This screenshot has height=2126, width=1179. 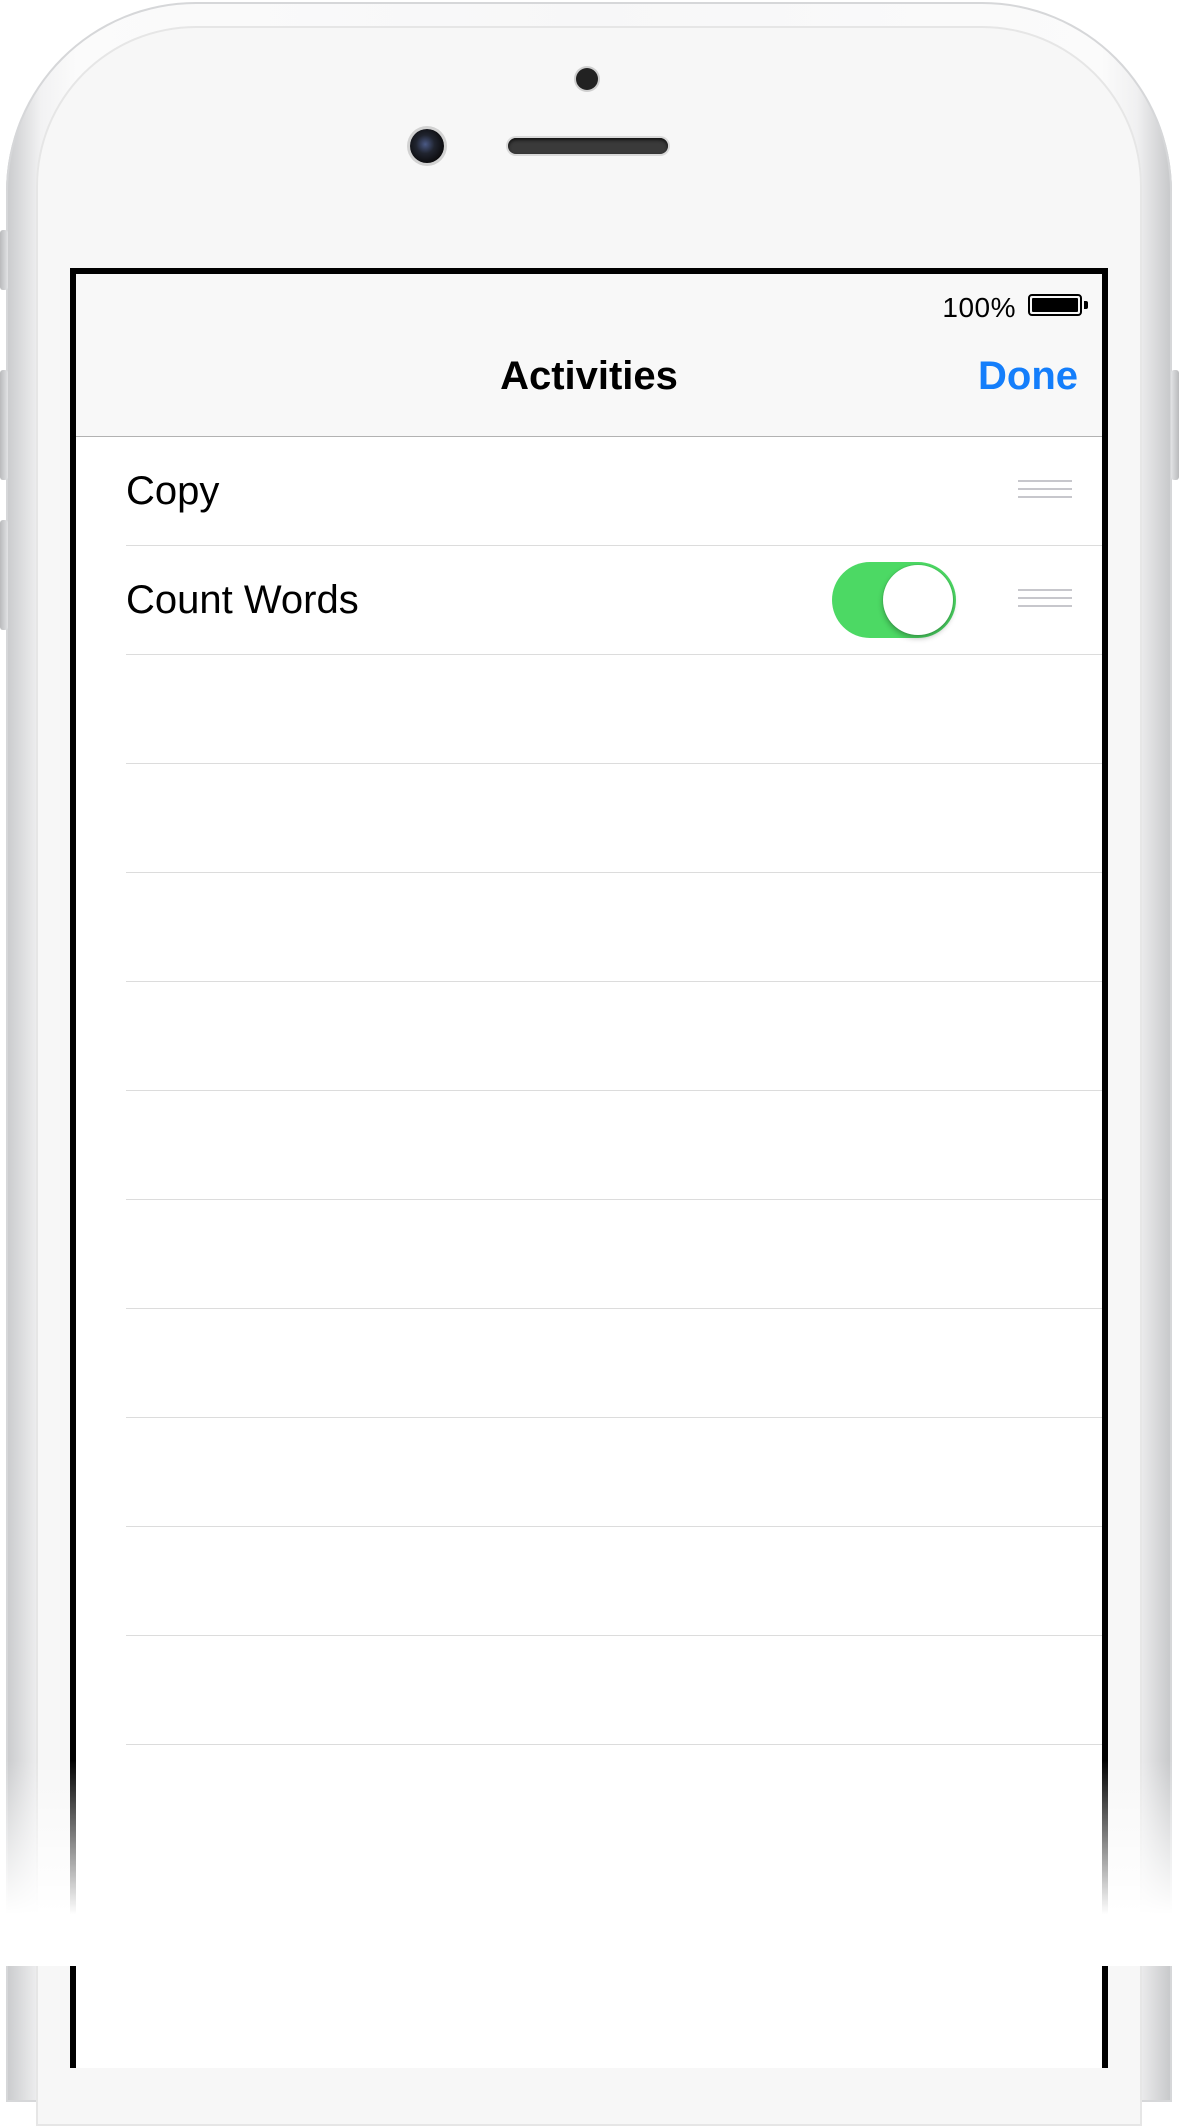 I want to click on navigation-bar: Activities Done, so click(x=589, y=380).